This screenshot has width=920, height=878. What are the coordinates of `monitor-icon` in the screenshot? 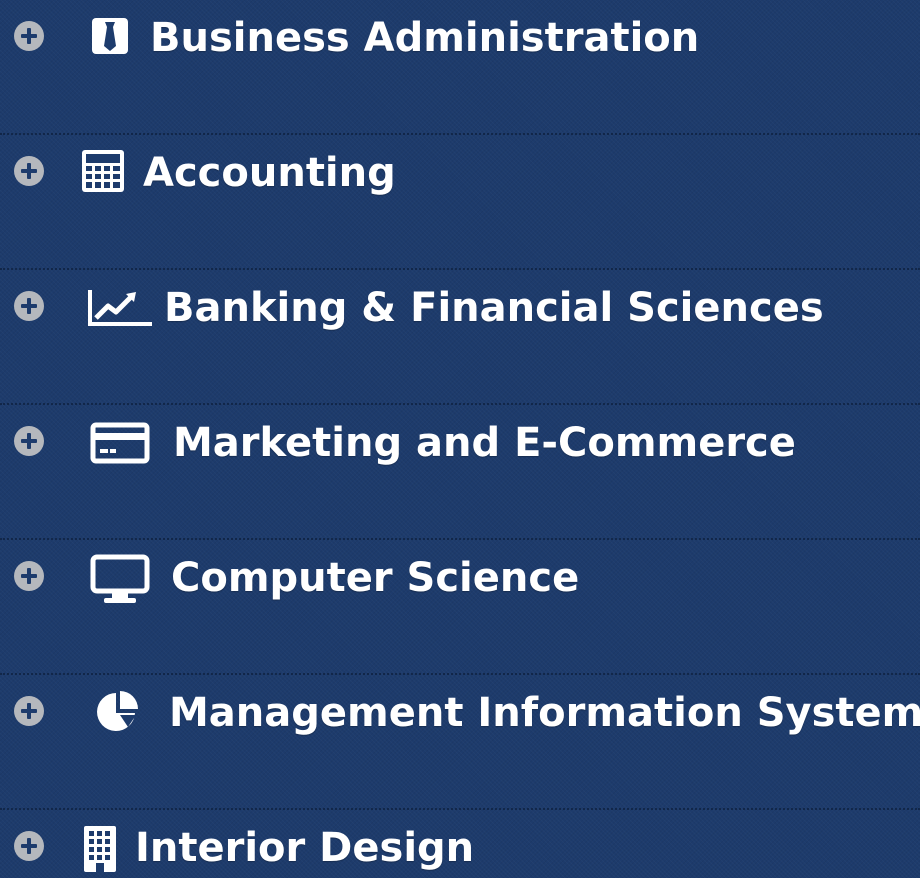 It's located at (120, 579).